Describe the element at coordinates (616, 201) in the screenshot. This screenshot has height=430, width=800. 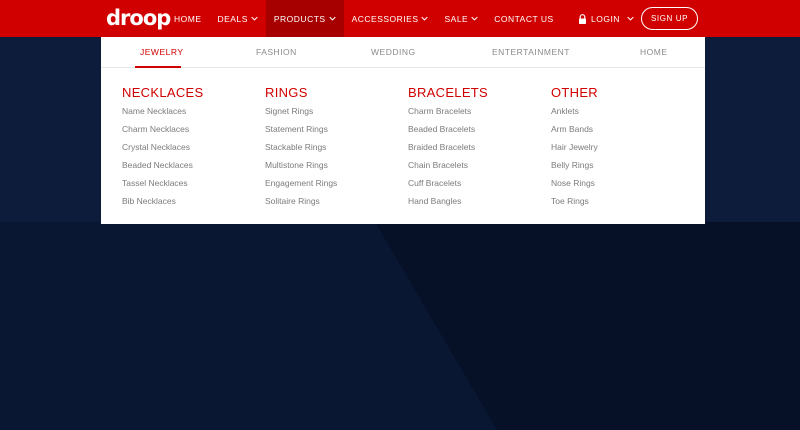
I see `menu-link: Toe Rings` at that location.